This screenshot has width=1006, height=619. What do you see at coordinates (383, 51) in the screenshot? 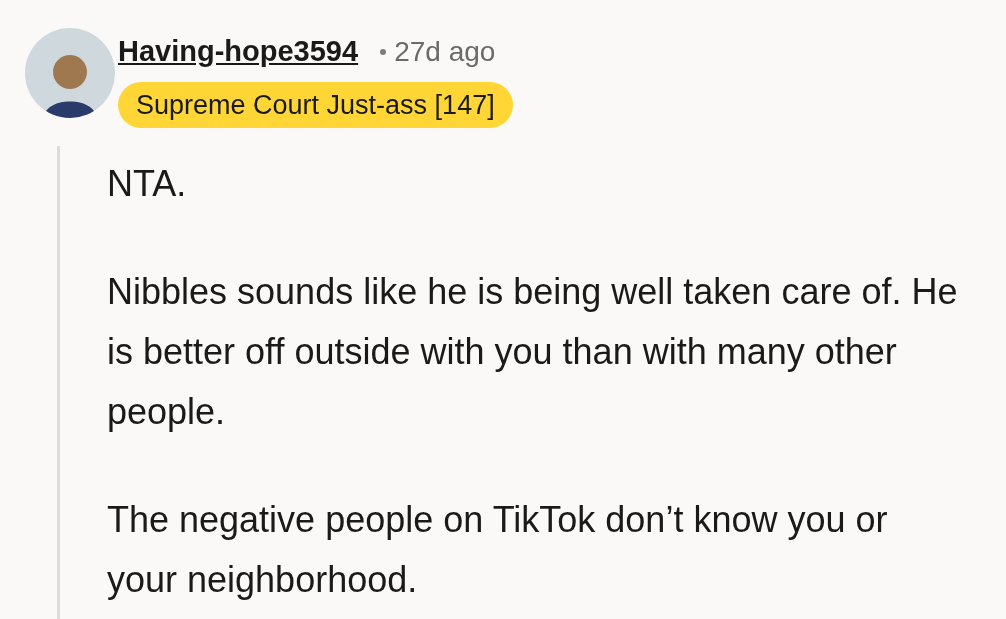
I see `bullet-icon` at bounding box center [383, 51].